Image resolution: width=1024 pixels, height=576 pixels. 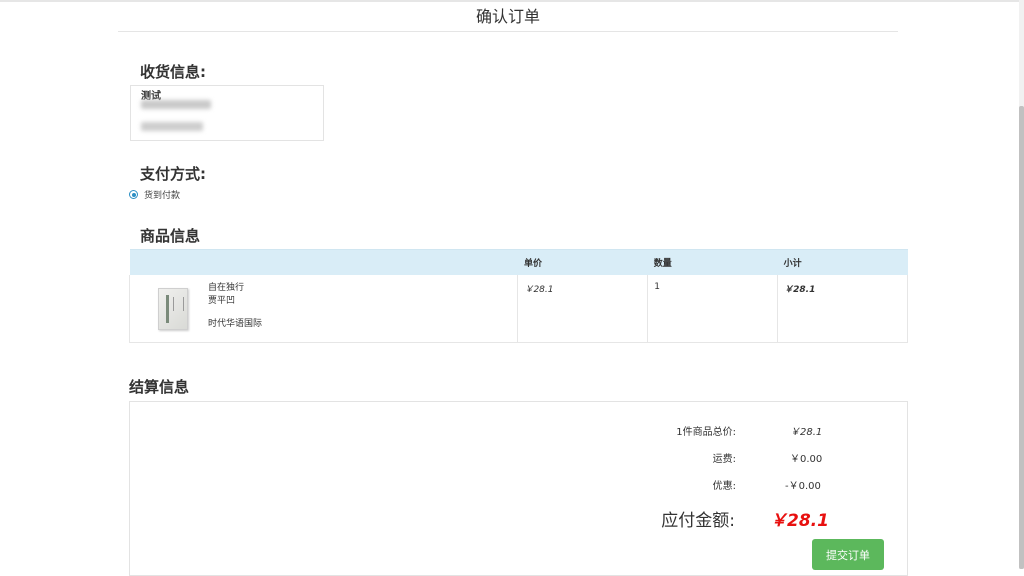 I want to click on scrollbar-thumb, so click(x=1021, y=337).